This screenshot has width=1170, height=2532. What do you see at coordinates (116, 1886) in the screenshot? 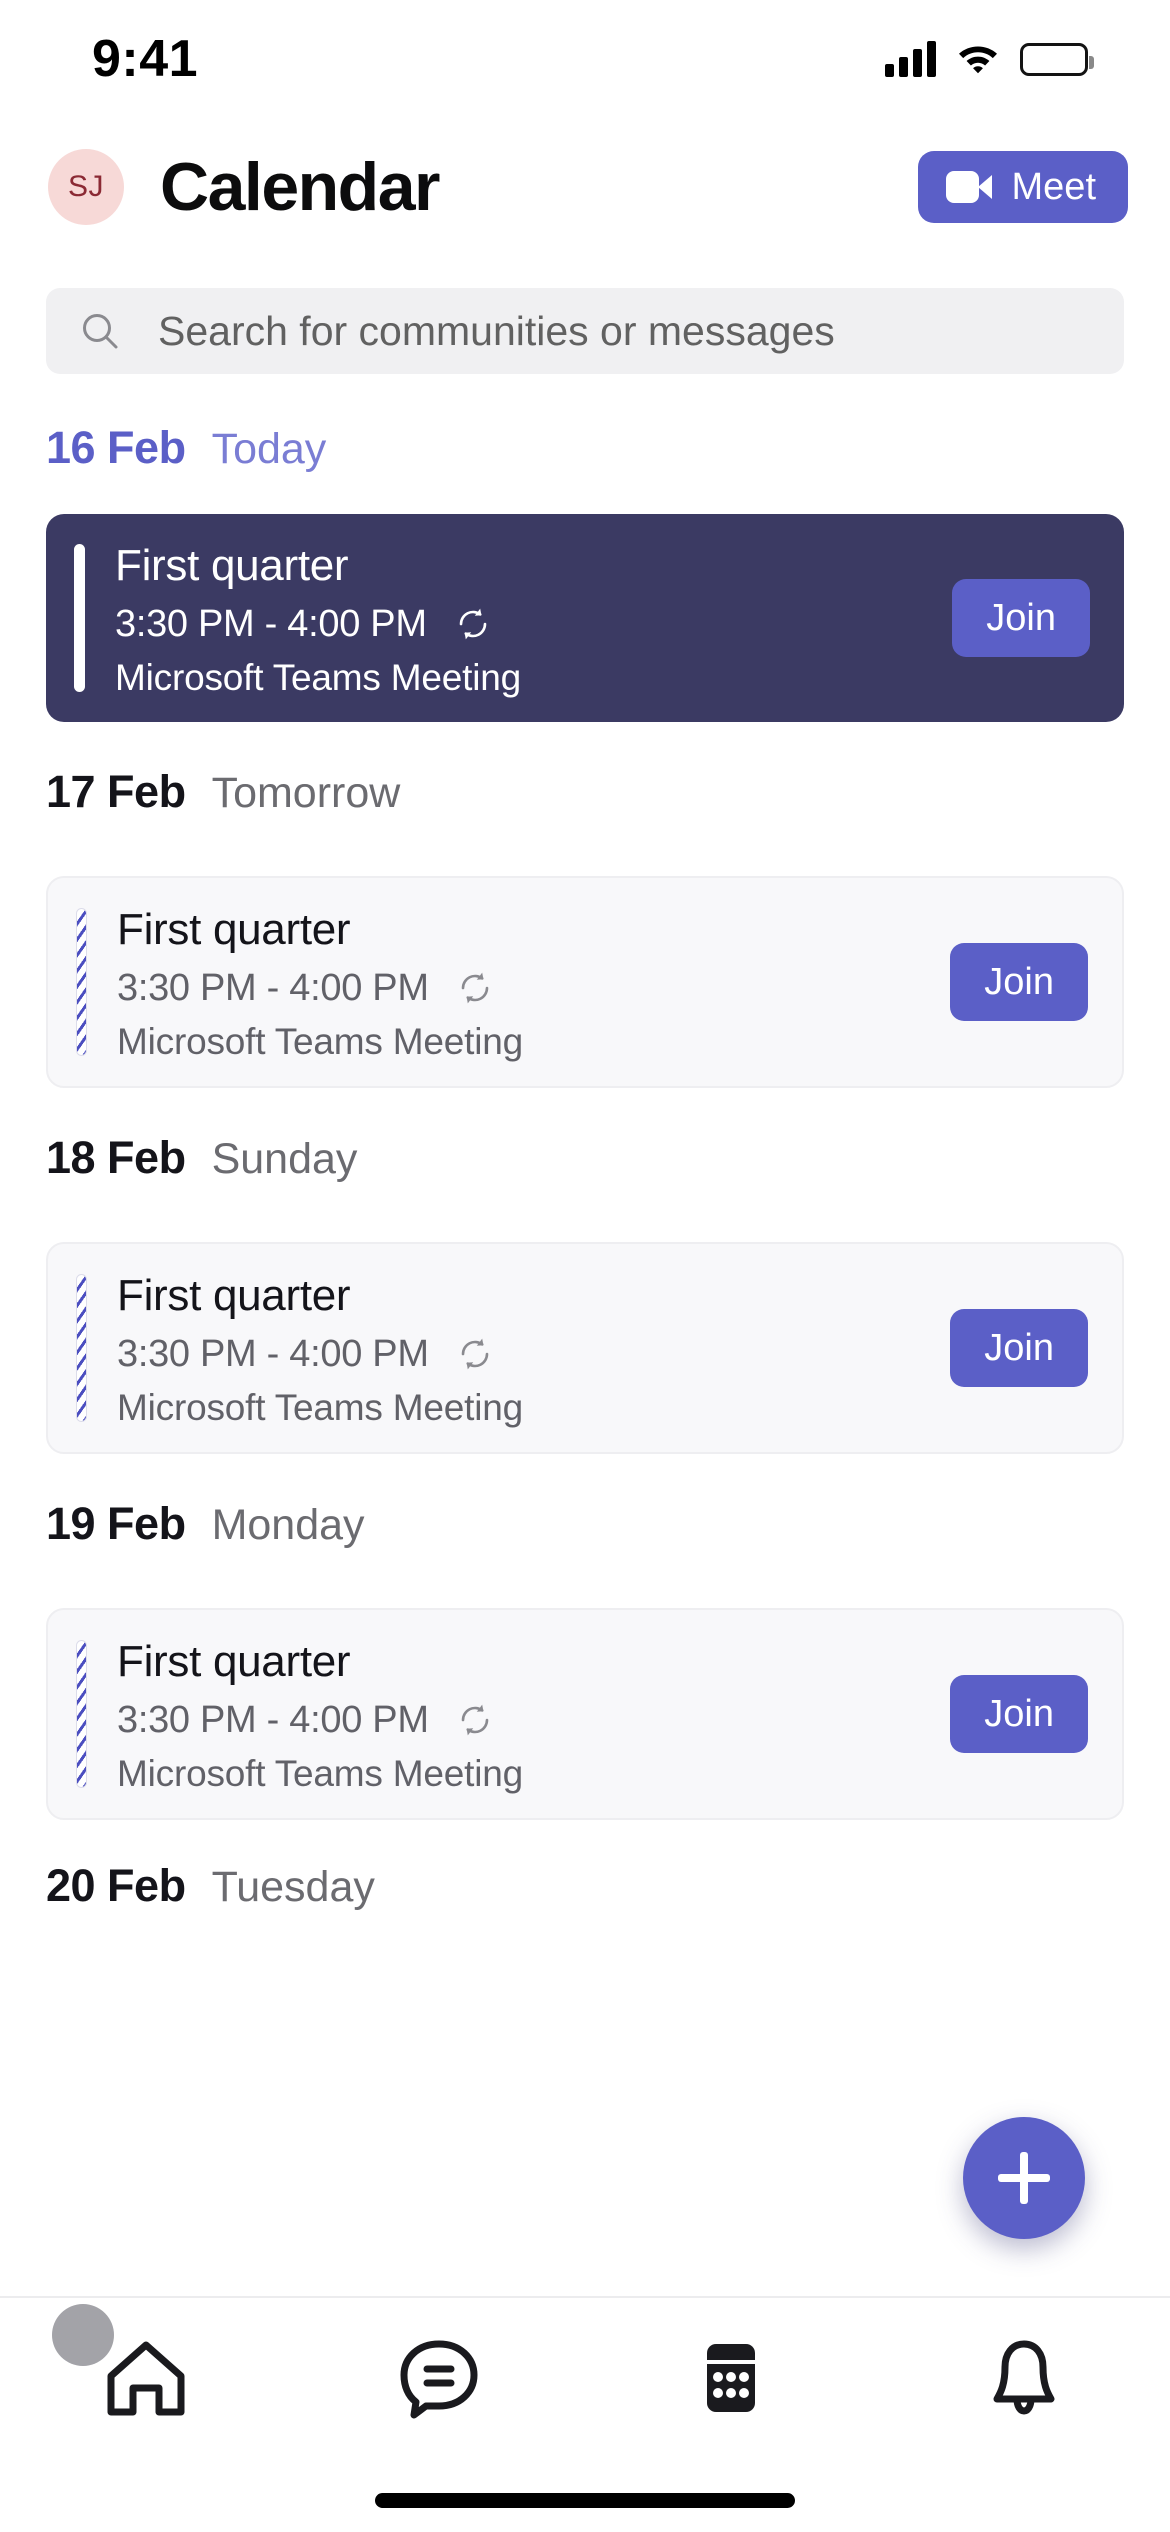
I see `day-date: 20 Feb` at bounding box center [116, 1886].